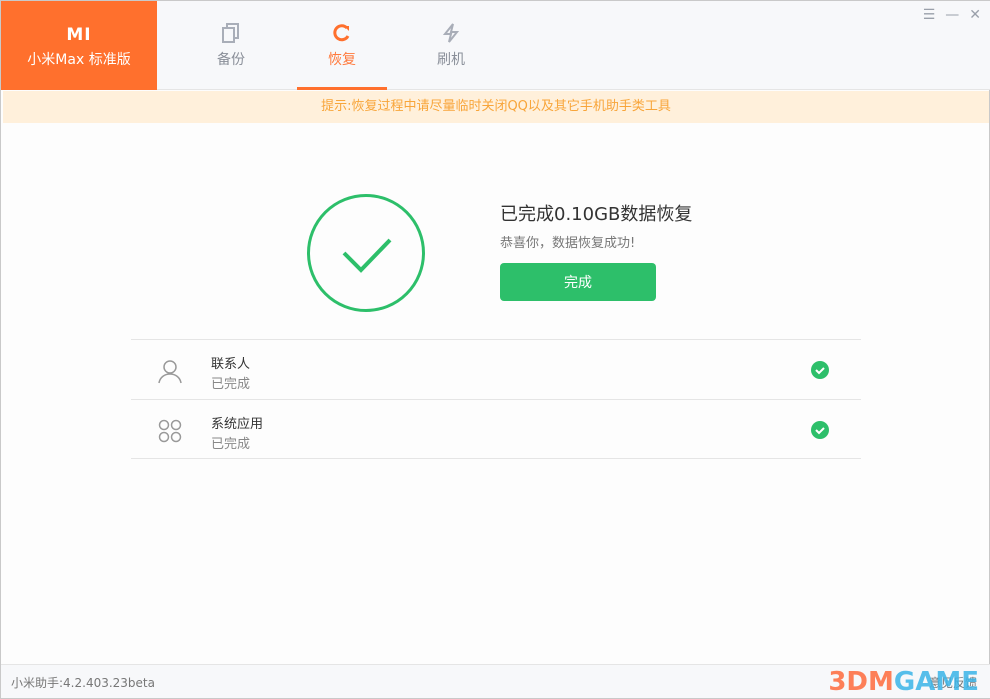 The image size is (990, 699). What do you see at coordinates (929, 15) in the screenshot?
I see `menu-icon: ☰` at bounding box center [929, 15].